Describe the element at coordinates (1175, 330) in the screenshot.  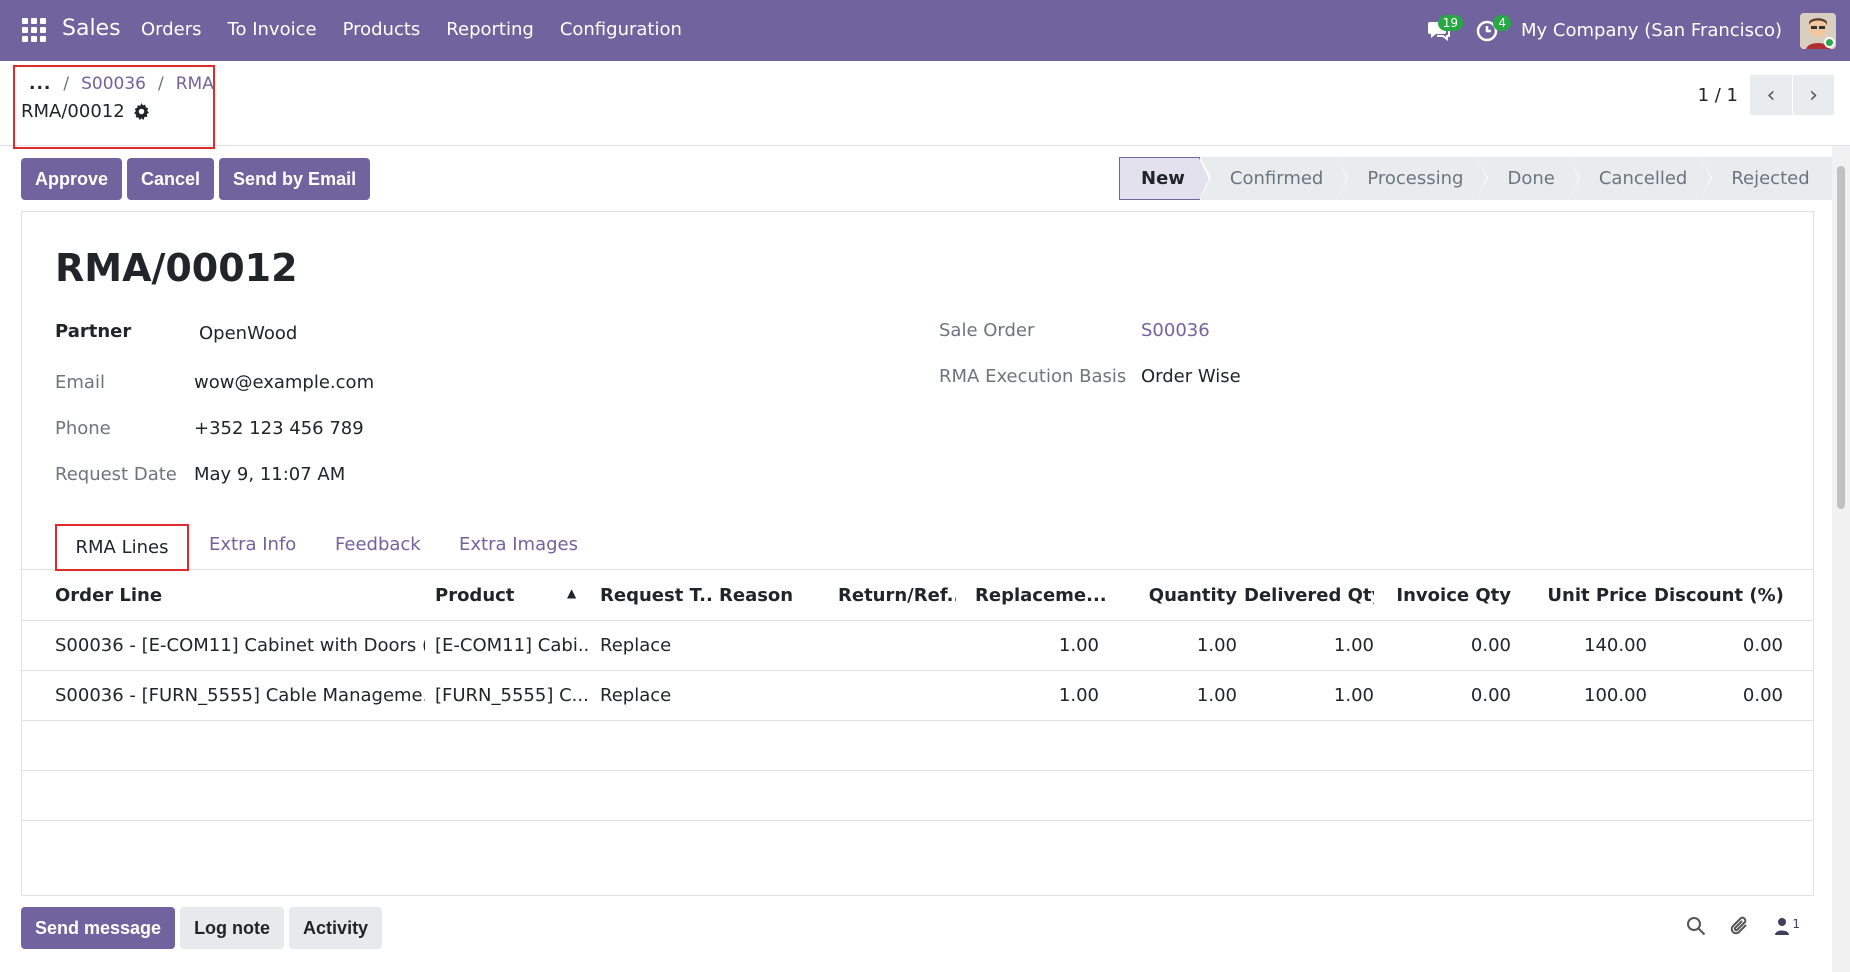
I see `sale-order-link: S00036` at that location.